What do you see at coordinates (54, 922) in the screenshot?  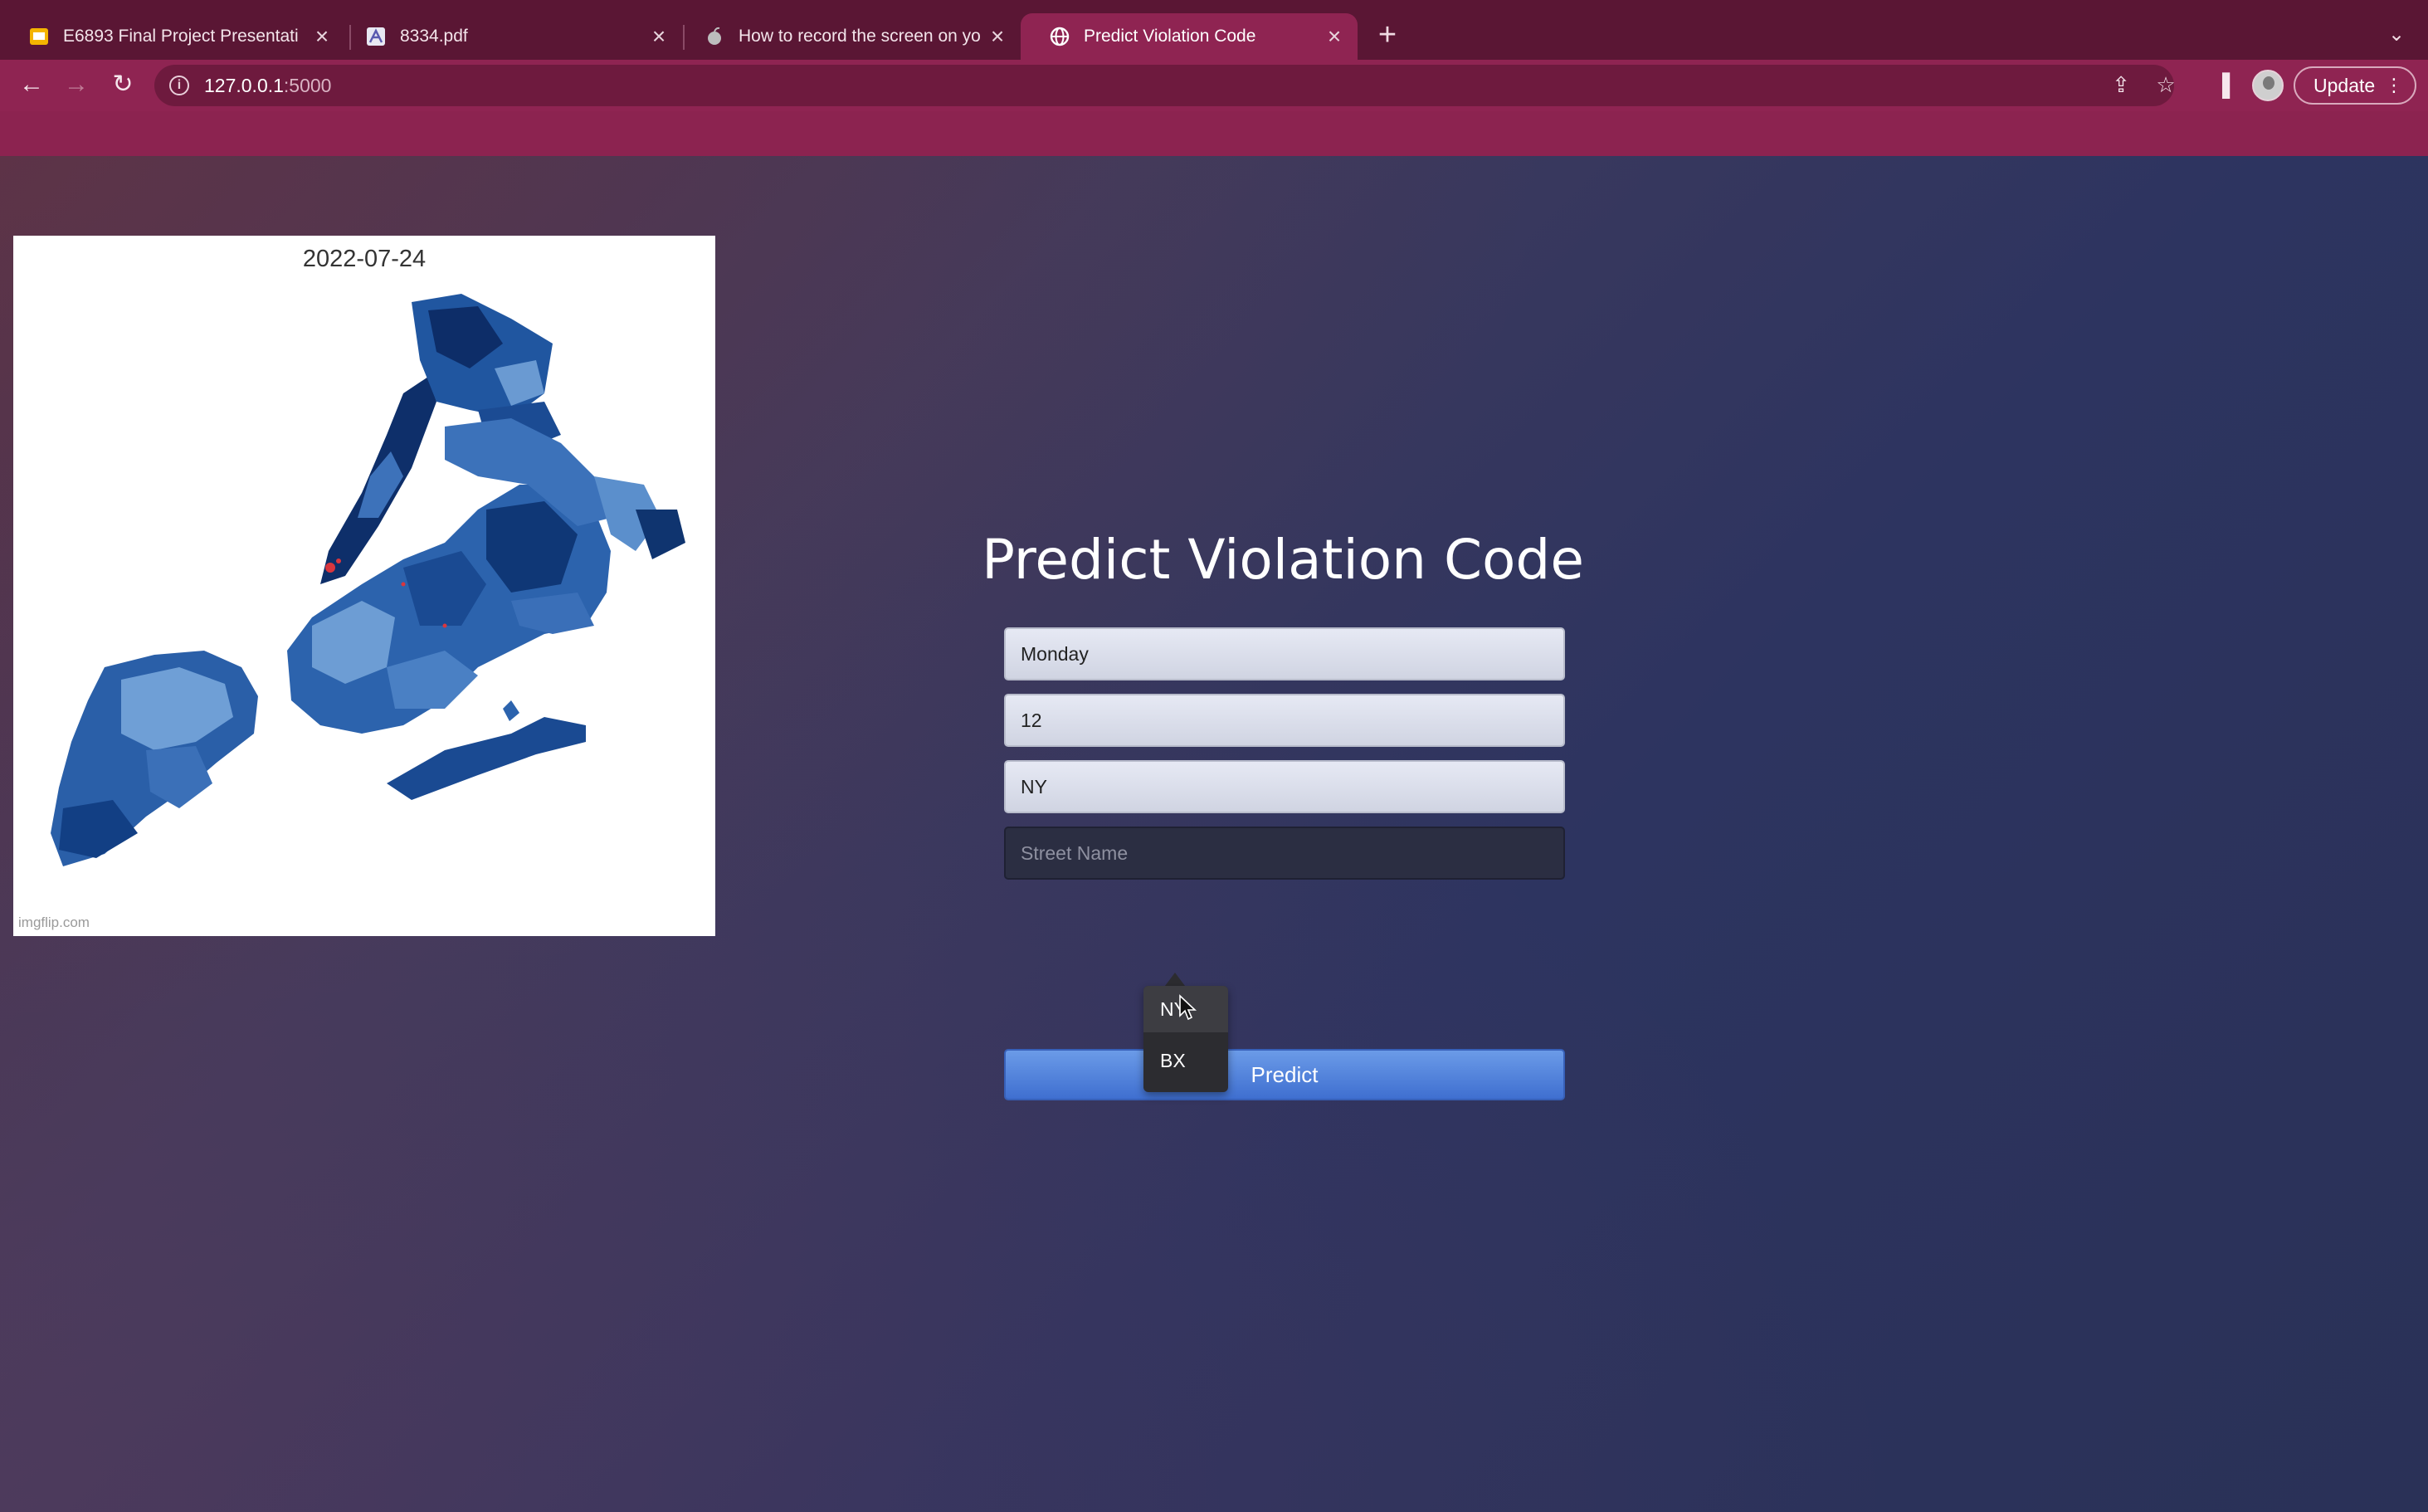 I see `watermark: imgflip.com` at bounding box center [54, 922].